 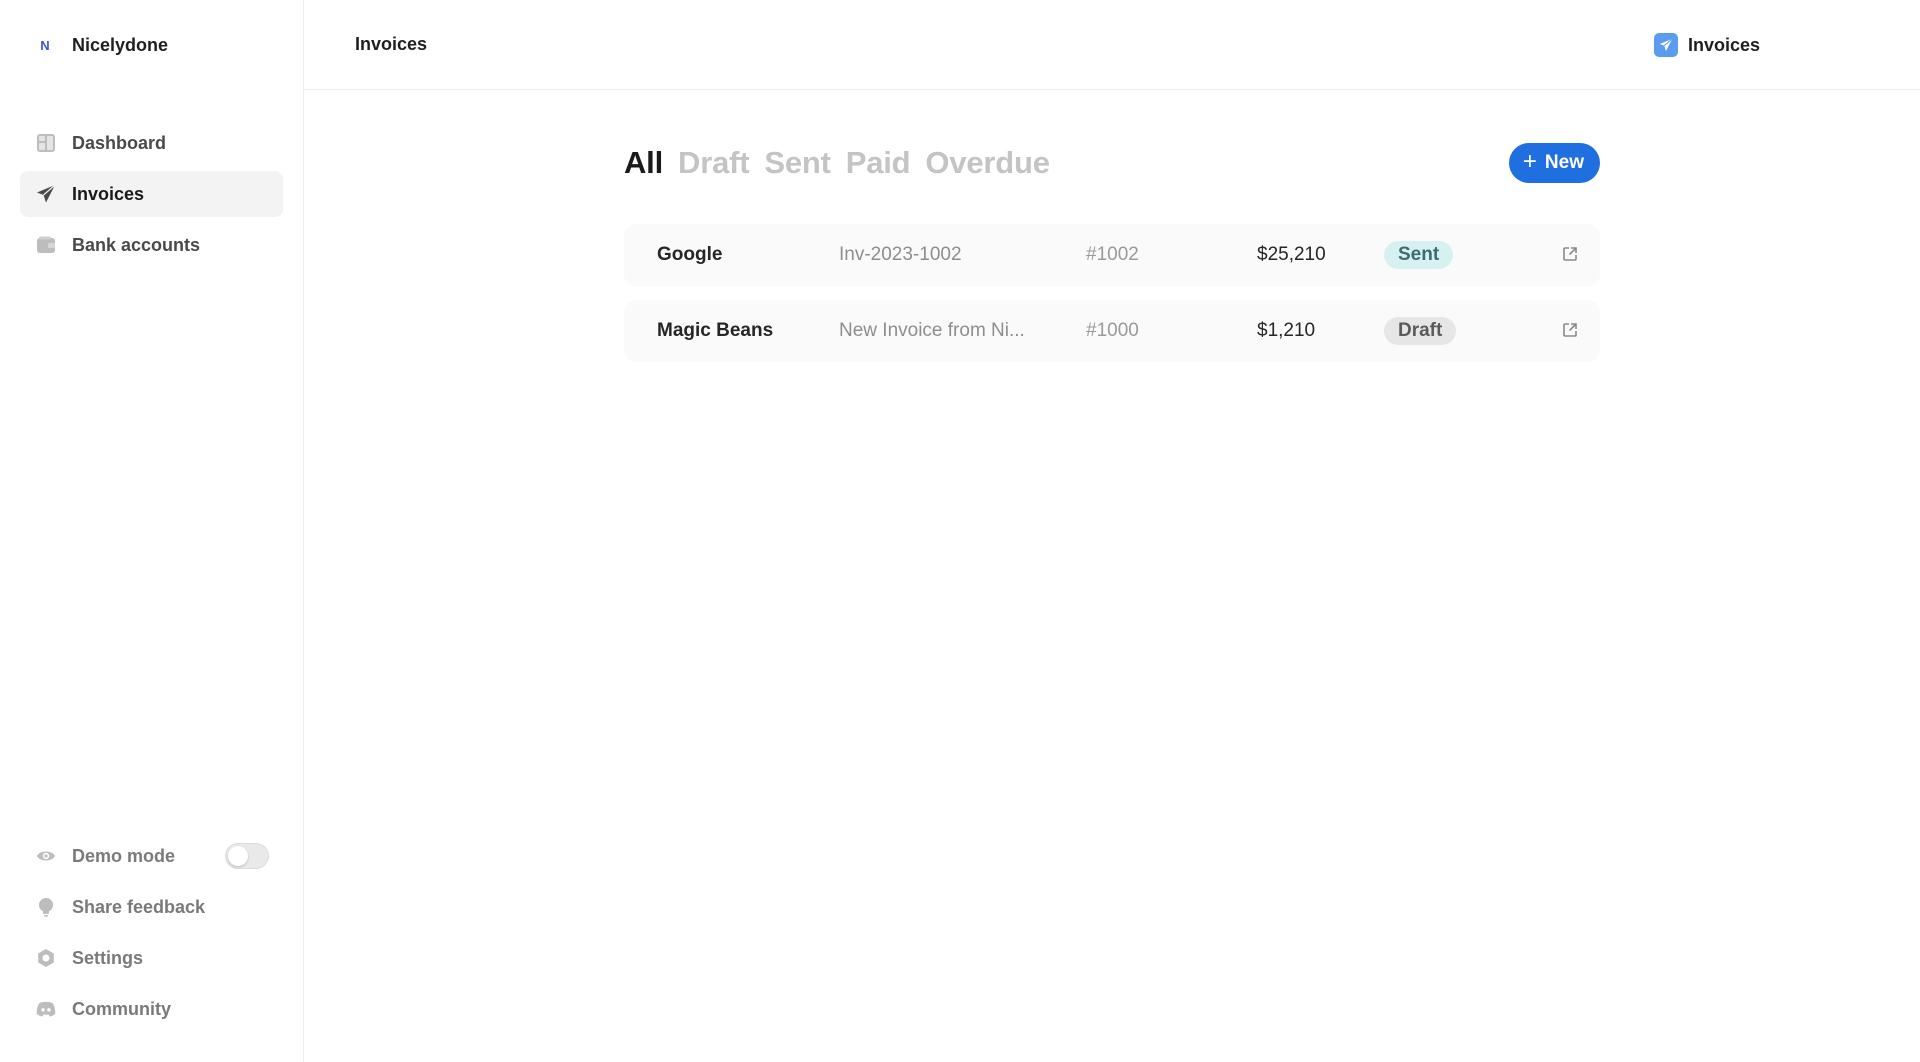 I want to click on new-button-label: New, so click(x=1564, y=162).